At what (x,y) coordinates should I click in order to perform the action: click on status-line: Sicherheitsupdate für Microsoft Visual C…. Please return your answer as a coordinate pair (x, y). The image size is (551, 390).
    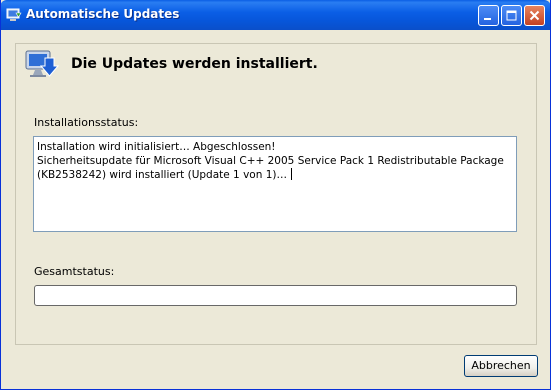
    Looking at the image, I should click on (270, 161).